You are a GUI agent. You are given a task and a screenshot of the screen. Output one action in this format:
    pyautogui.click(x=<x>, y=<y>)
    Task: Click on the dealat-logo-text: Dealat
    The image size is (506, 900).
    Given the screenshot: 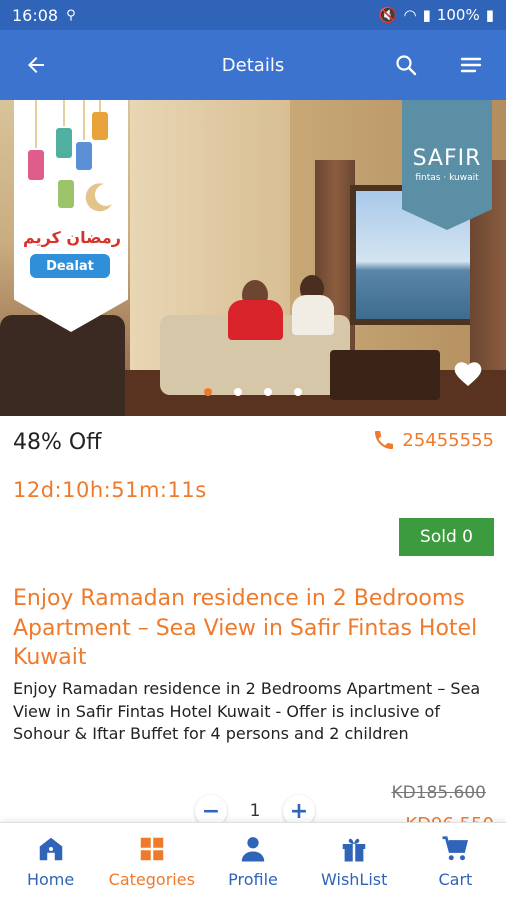 What is the action you would take?
    pyautogui.click(x=70, y=266)
    